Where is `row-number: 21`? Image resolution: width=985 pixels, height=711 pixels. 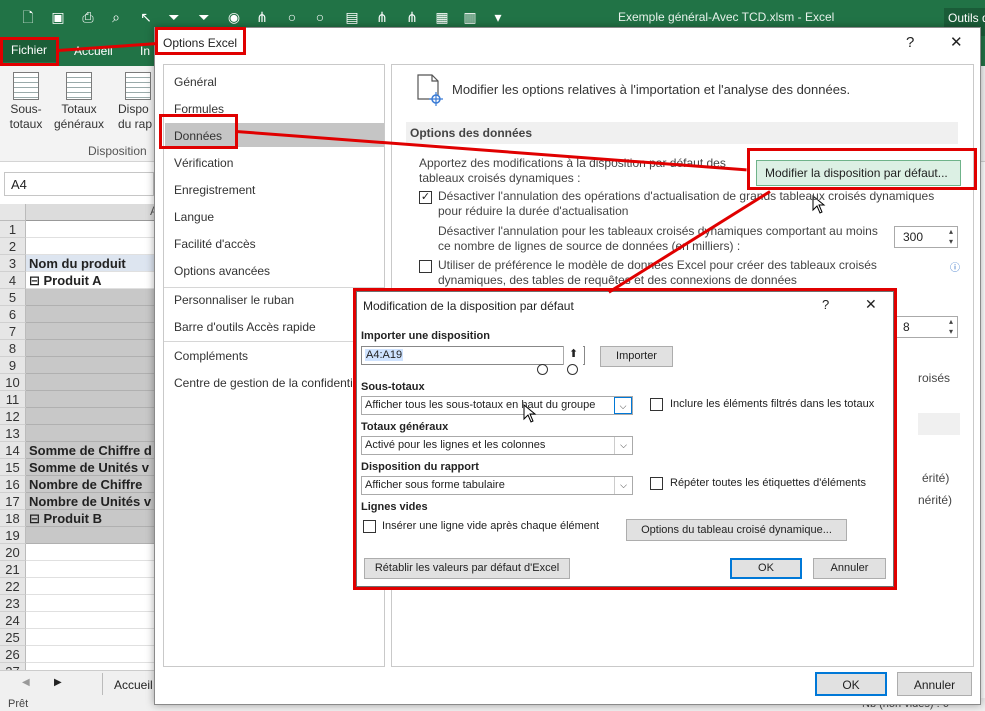
row-number: 21 is located at coordinates (13, 569).